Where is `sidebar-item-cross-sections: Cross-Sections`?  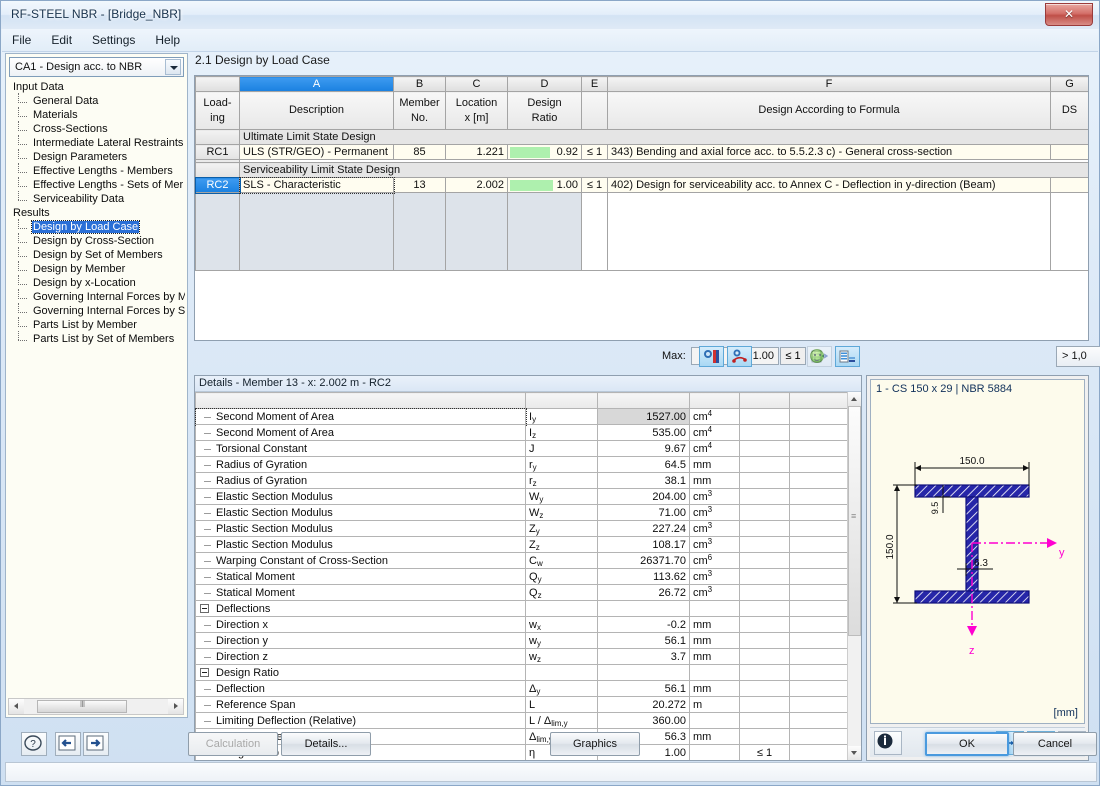 sidebar-item-cross-sections: Cross-Sections is located at coordinates (96, 128).